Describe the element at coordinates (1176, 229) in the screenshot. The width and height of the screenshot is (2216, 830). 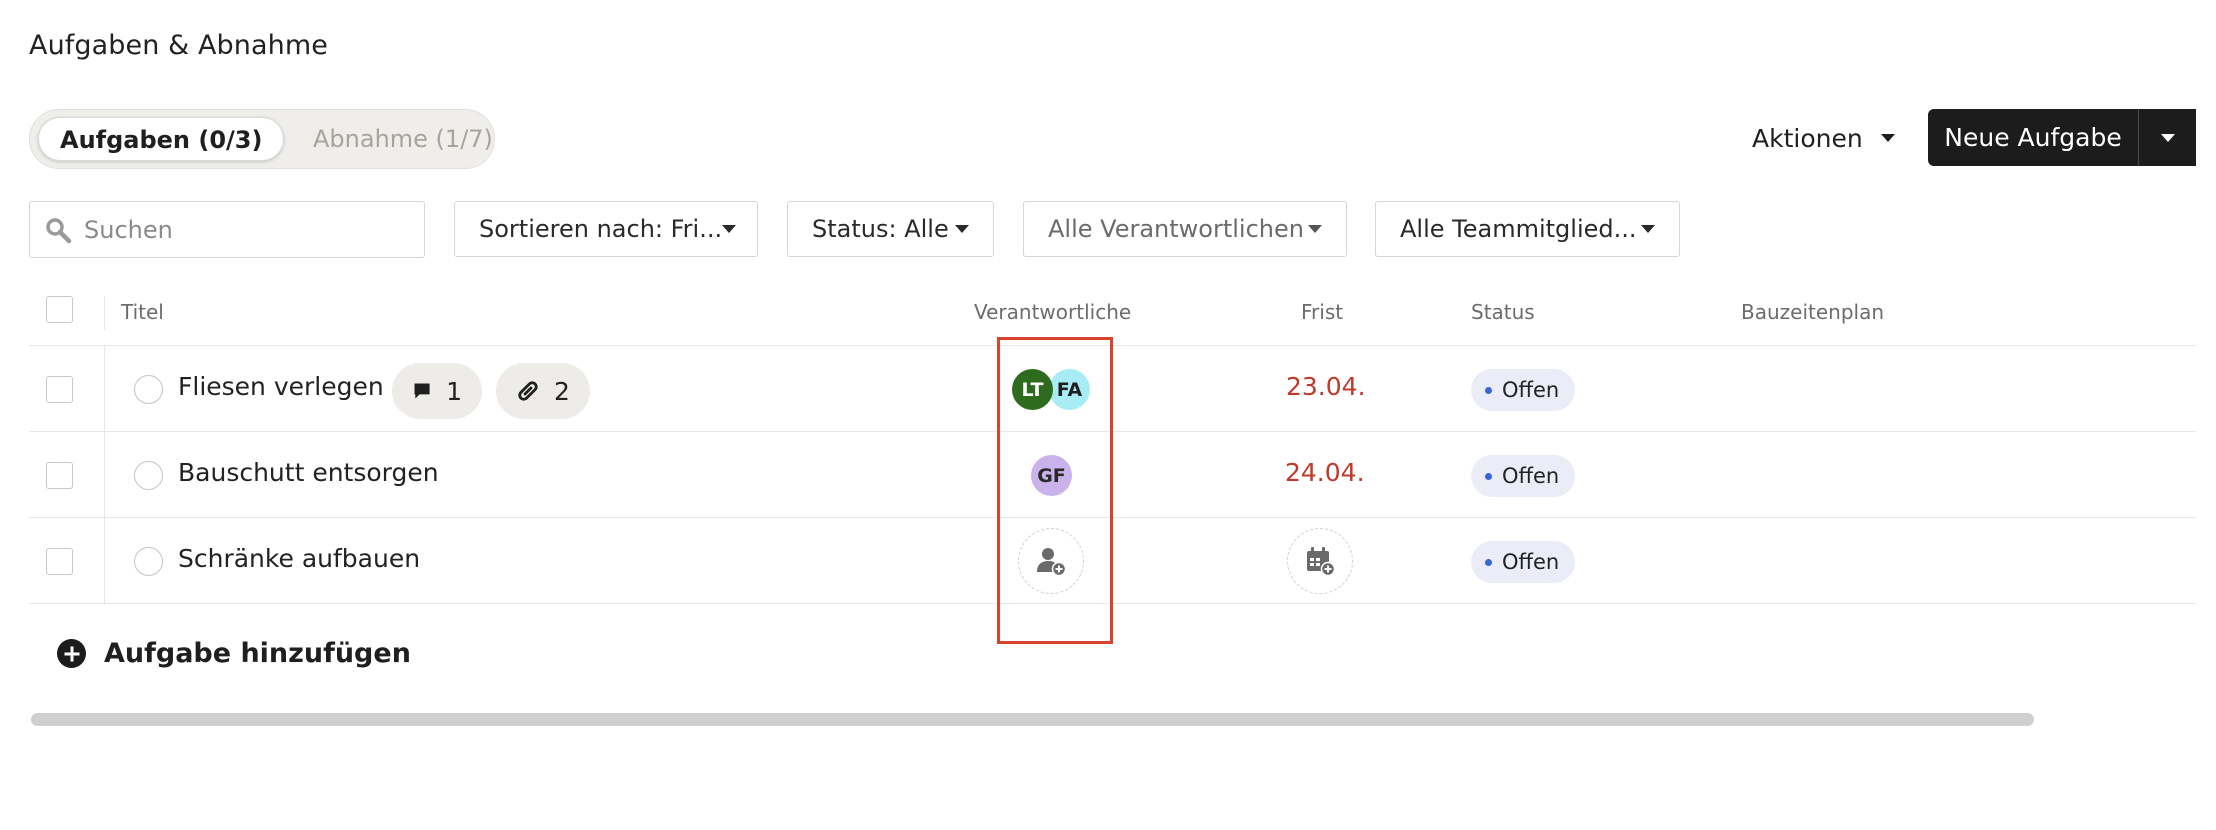
I see `responsible-filter-label: Alle Verantwortlichen` at that location.